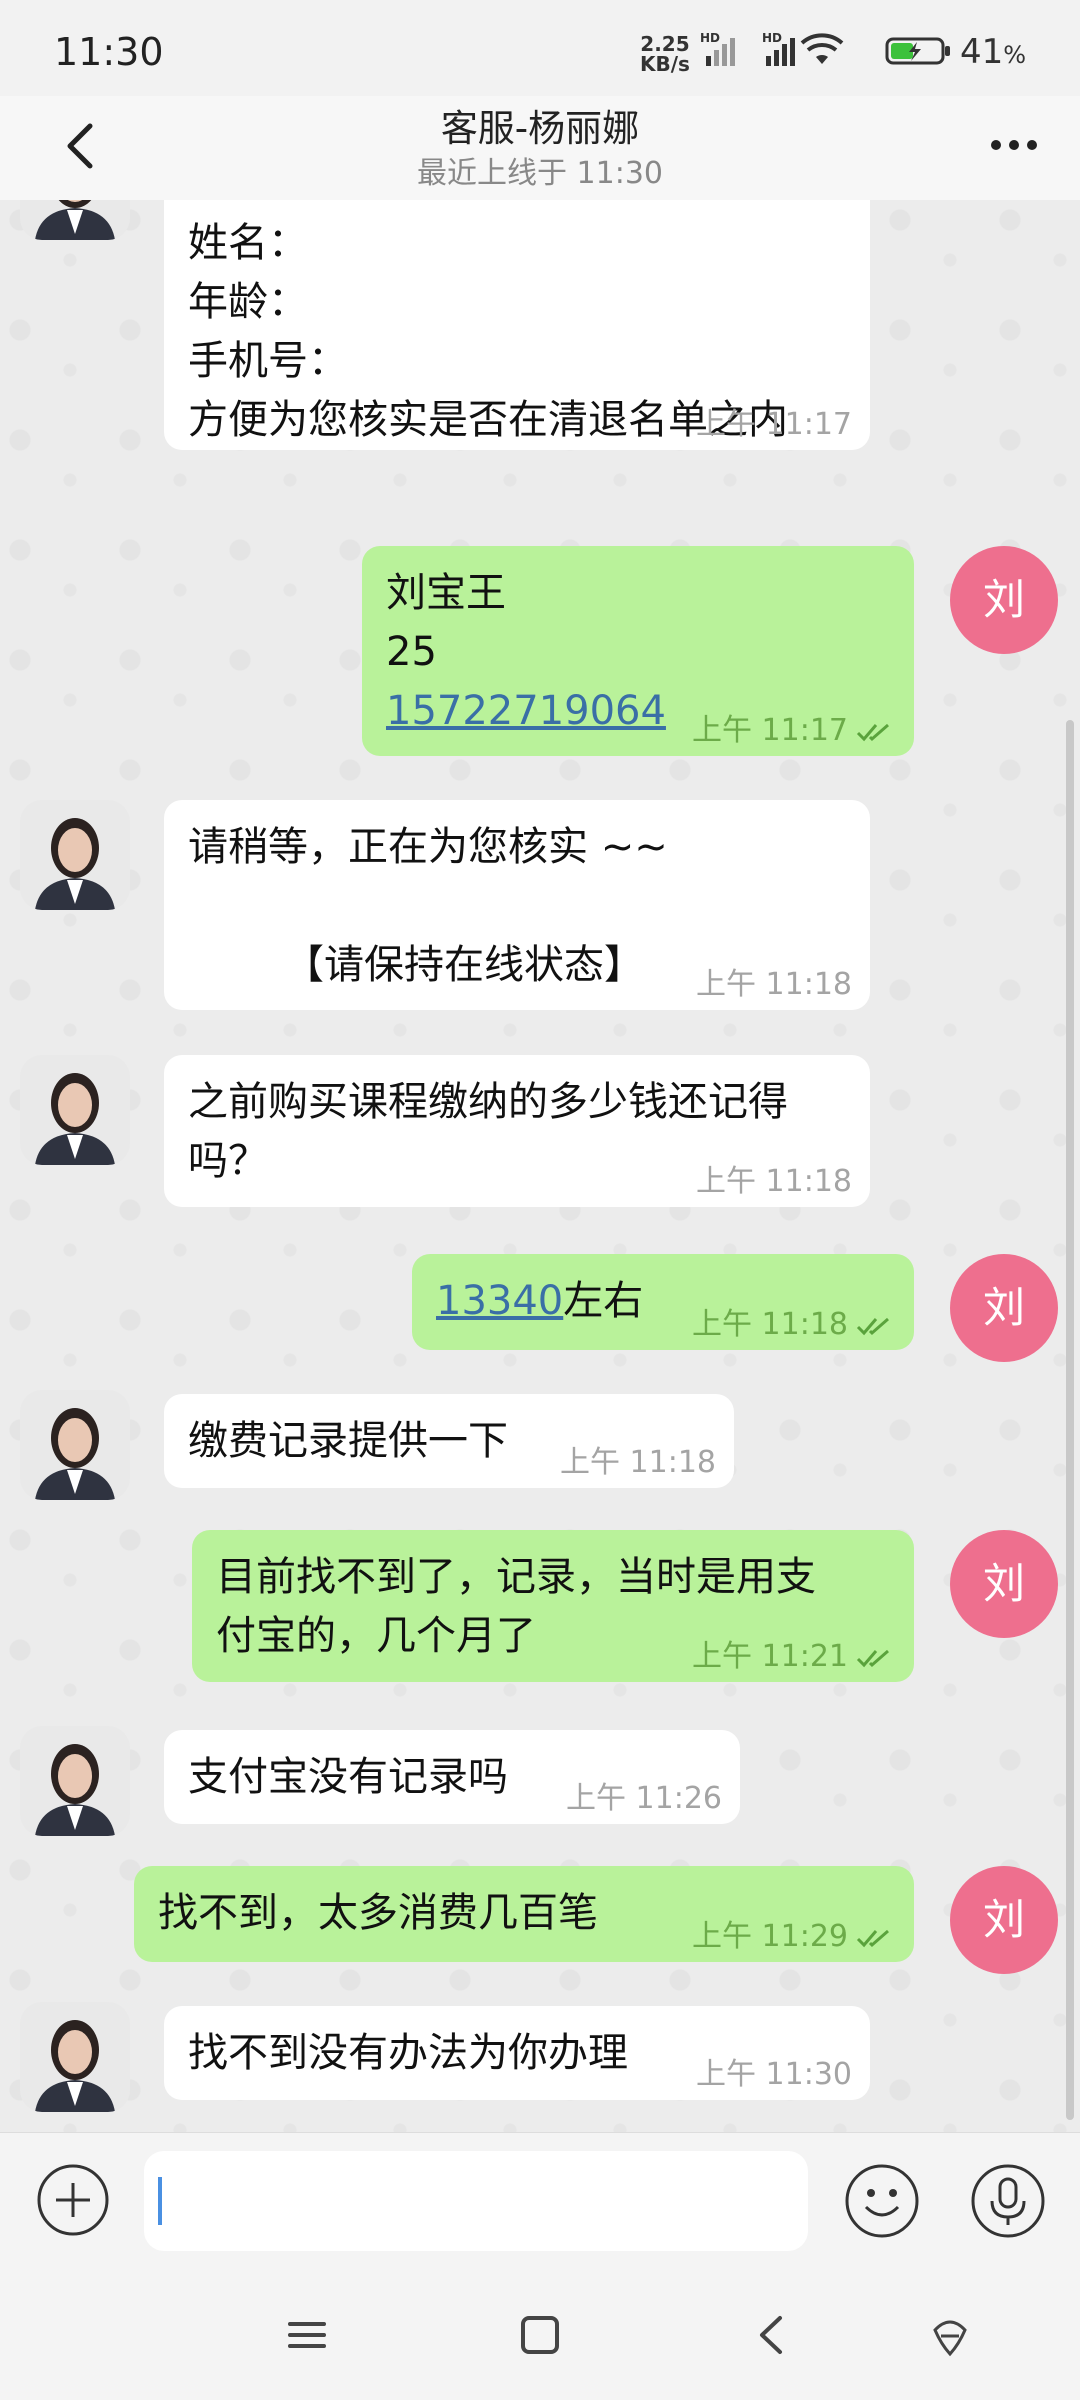 Image resolution: width=1080 pixels, height=2400 pixels. Describe the element at coordinates (73, 2200) in the screenshot. I see `attach-plus-icon` at that location.